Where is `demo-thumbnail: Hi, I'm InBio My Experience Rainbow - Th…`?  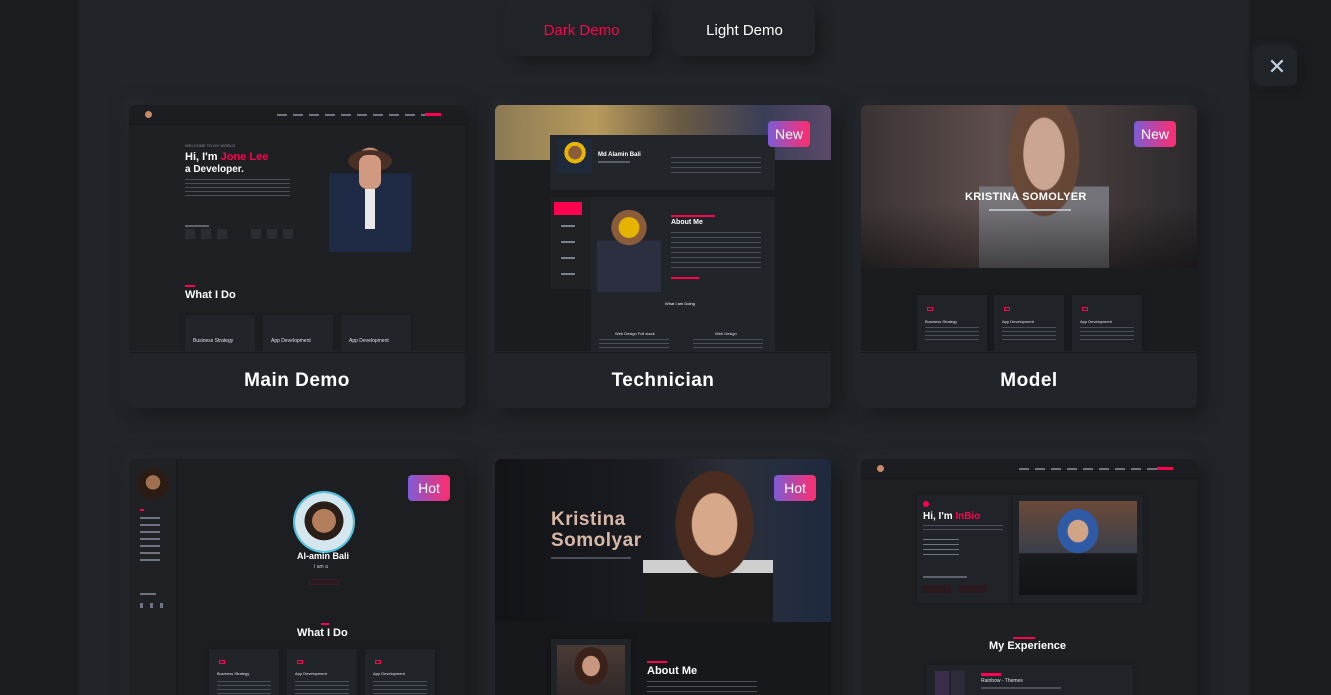
demo-thumbnail: Hi, I'm InBio My Experience Rainbow - Th… is located at coordinates (1029, 577).